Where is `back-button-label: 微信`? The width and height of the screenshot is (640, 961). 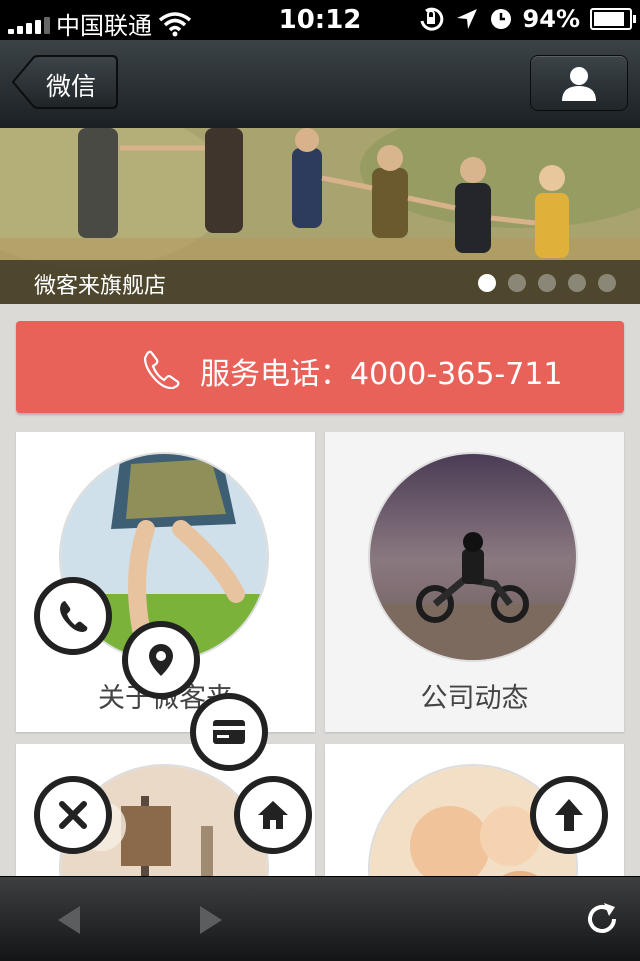 back-button-label: 微信 is located at coordinates (71, 86).